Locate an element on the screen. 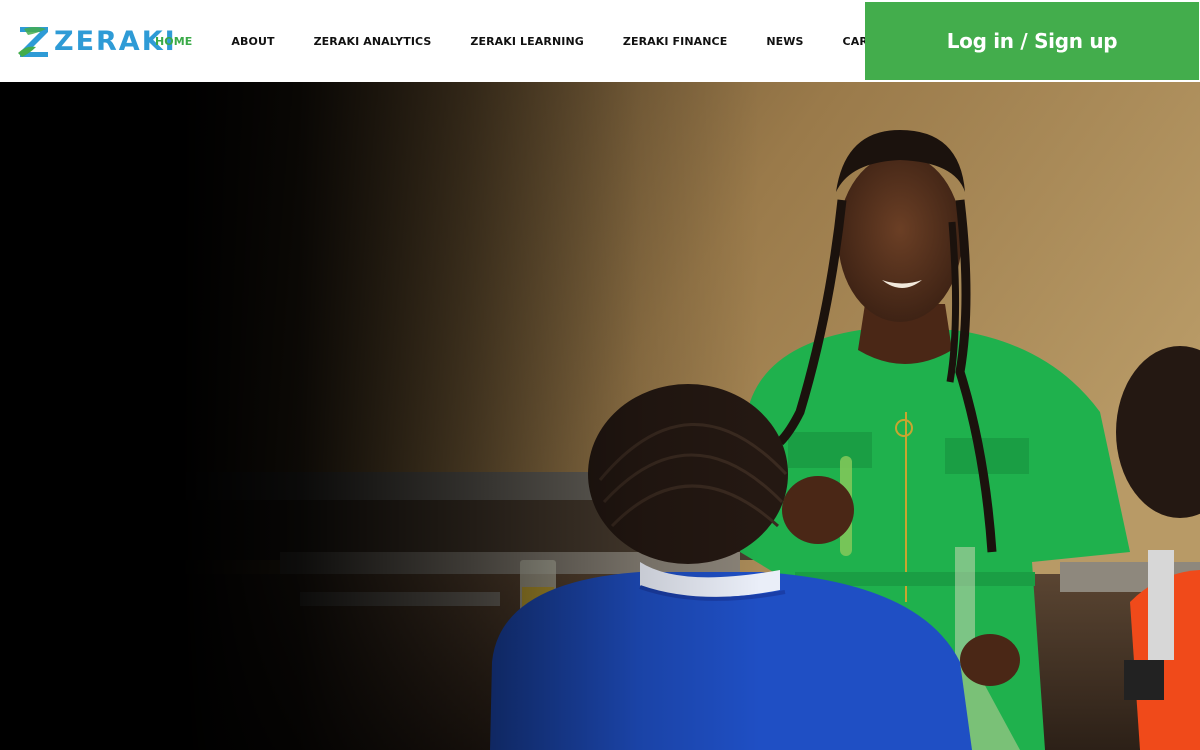  nav-news: NEWS is located at coordinates (784, 41).